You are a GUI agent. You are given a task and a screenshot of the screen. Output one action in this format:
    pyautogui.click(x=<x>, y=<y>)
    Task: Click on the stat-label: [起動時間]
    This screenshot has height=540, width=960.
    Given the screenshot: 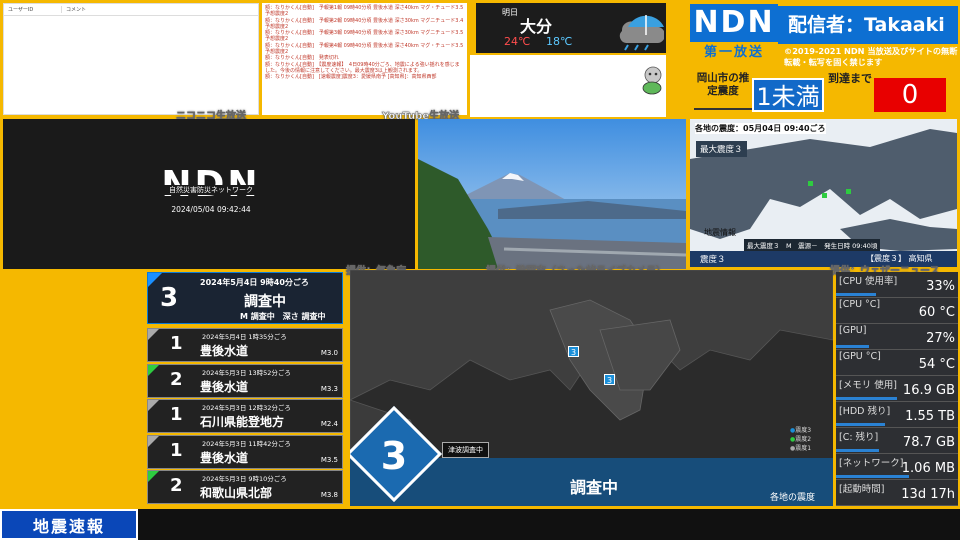 What is the action you would take?
    pyautogui.click(x=862, y=489)
    